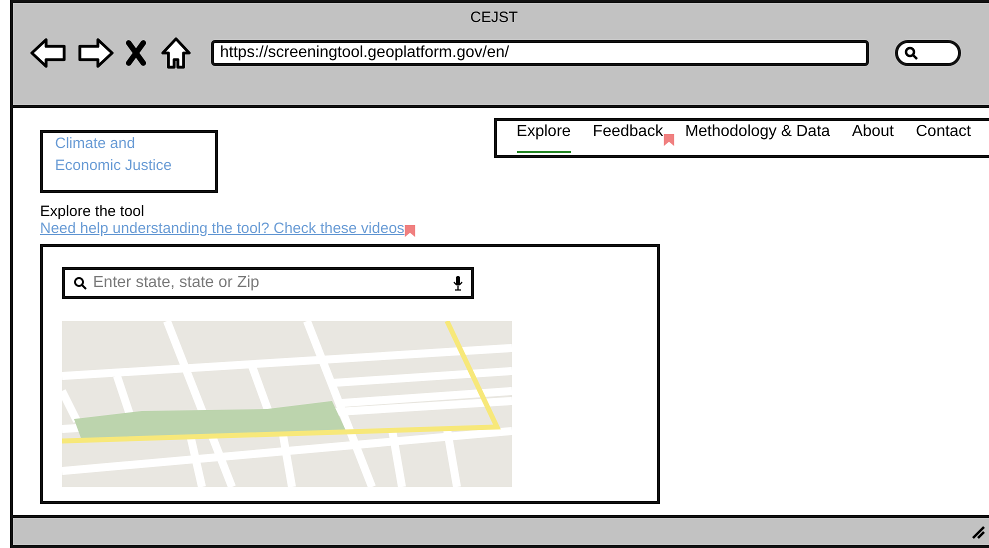  What do you see at coordinates (410, 231) in the screenshot?
I see `comment-marker-icon` at bounding box center [410, 231].